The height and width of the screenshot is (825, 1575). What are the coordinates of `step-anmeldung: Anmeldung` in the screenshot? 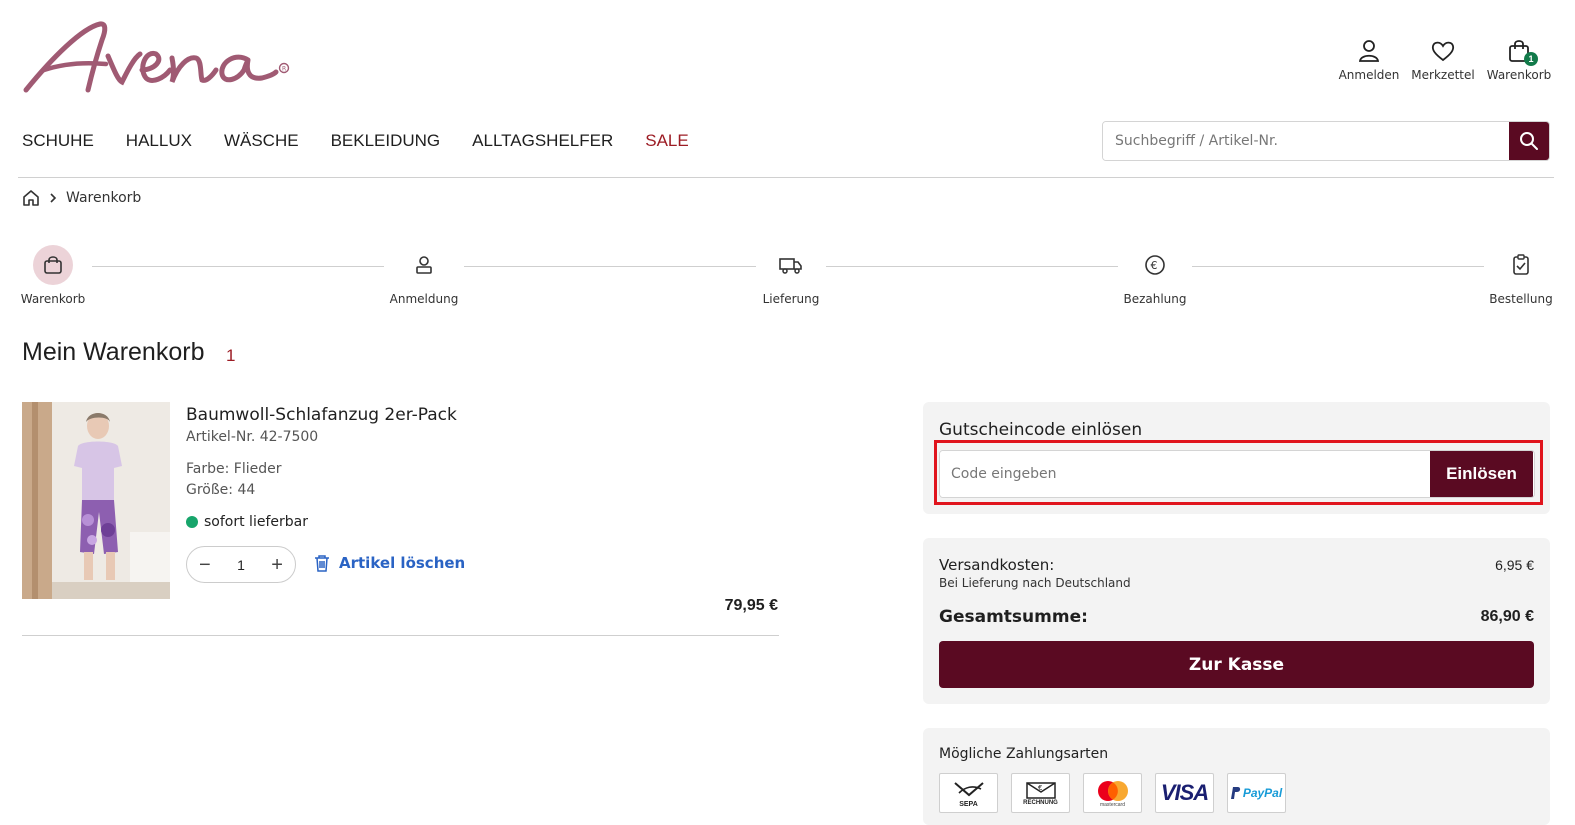 It's located at (424, 275).